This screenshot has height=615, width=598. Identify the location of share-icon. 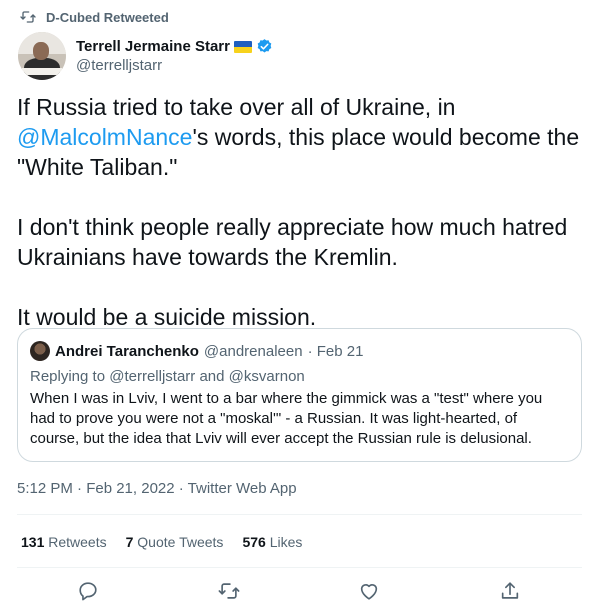
(510, 590).